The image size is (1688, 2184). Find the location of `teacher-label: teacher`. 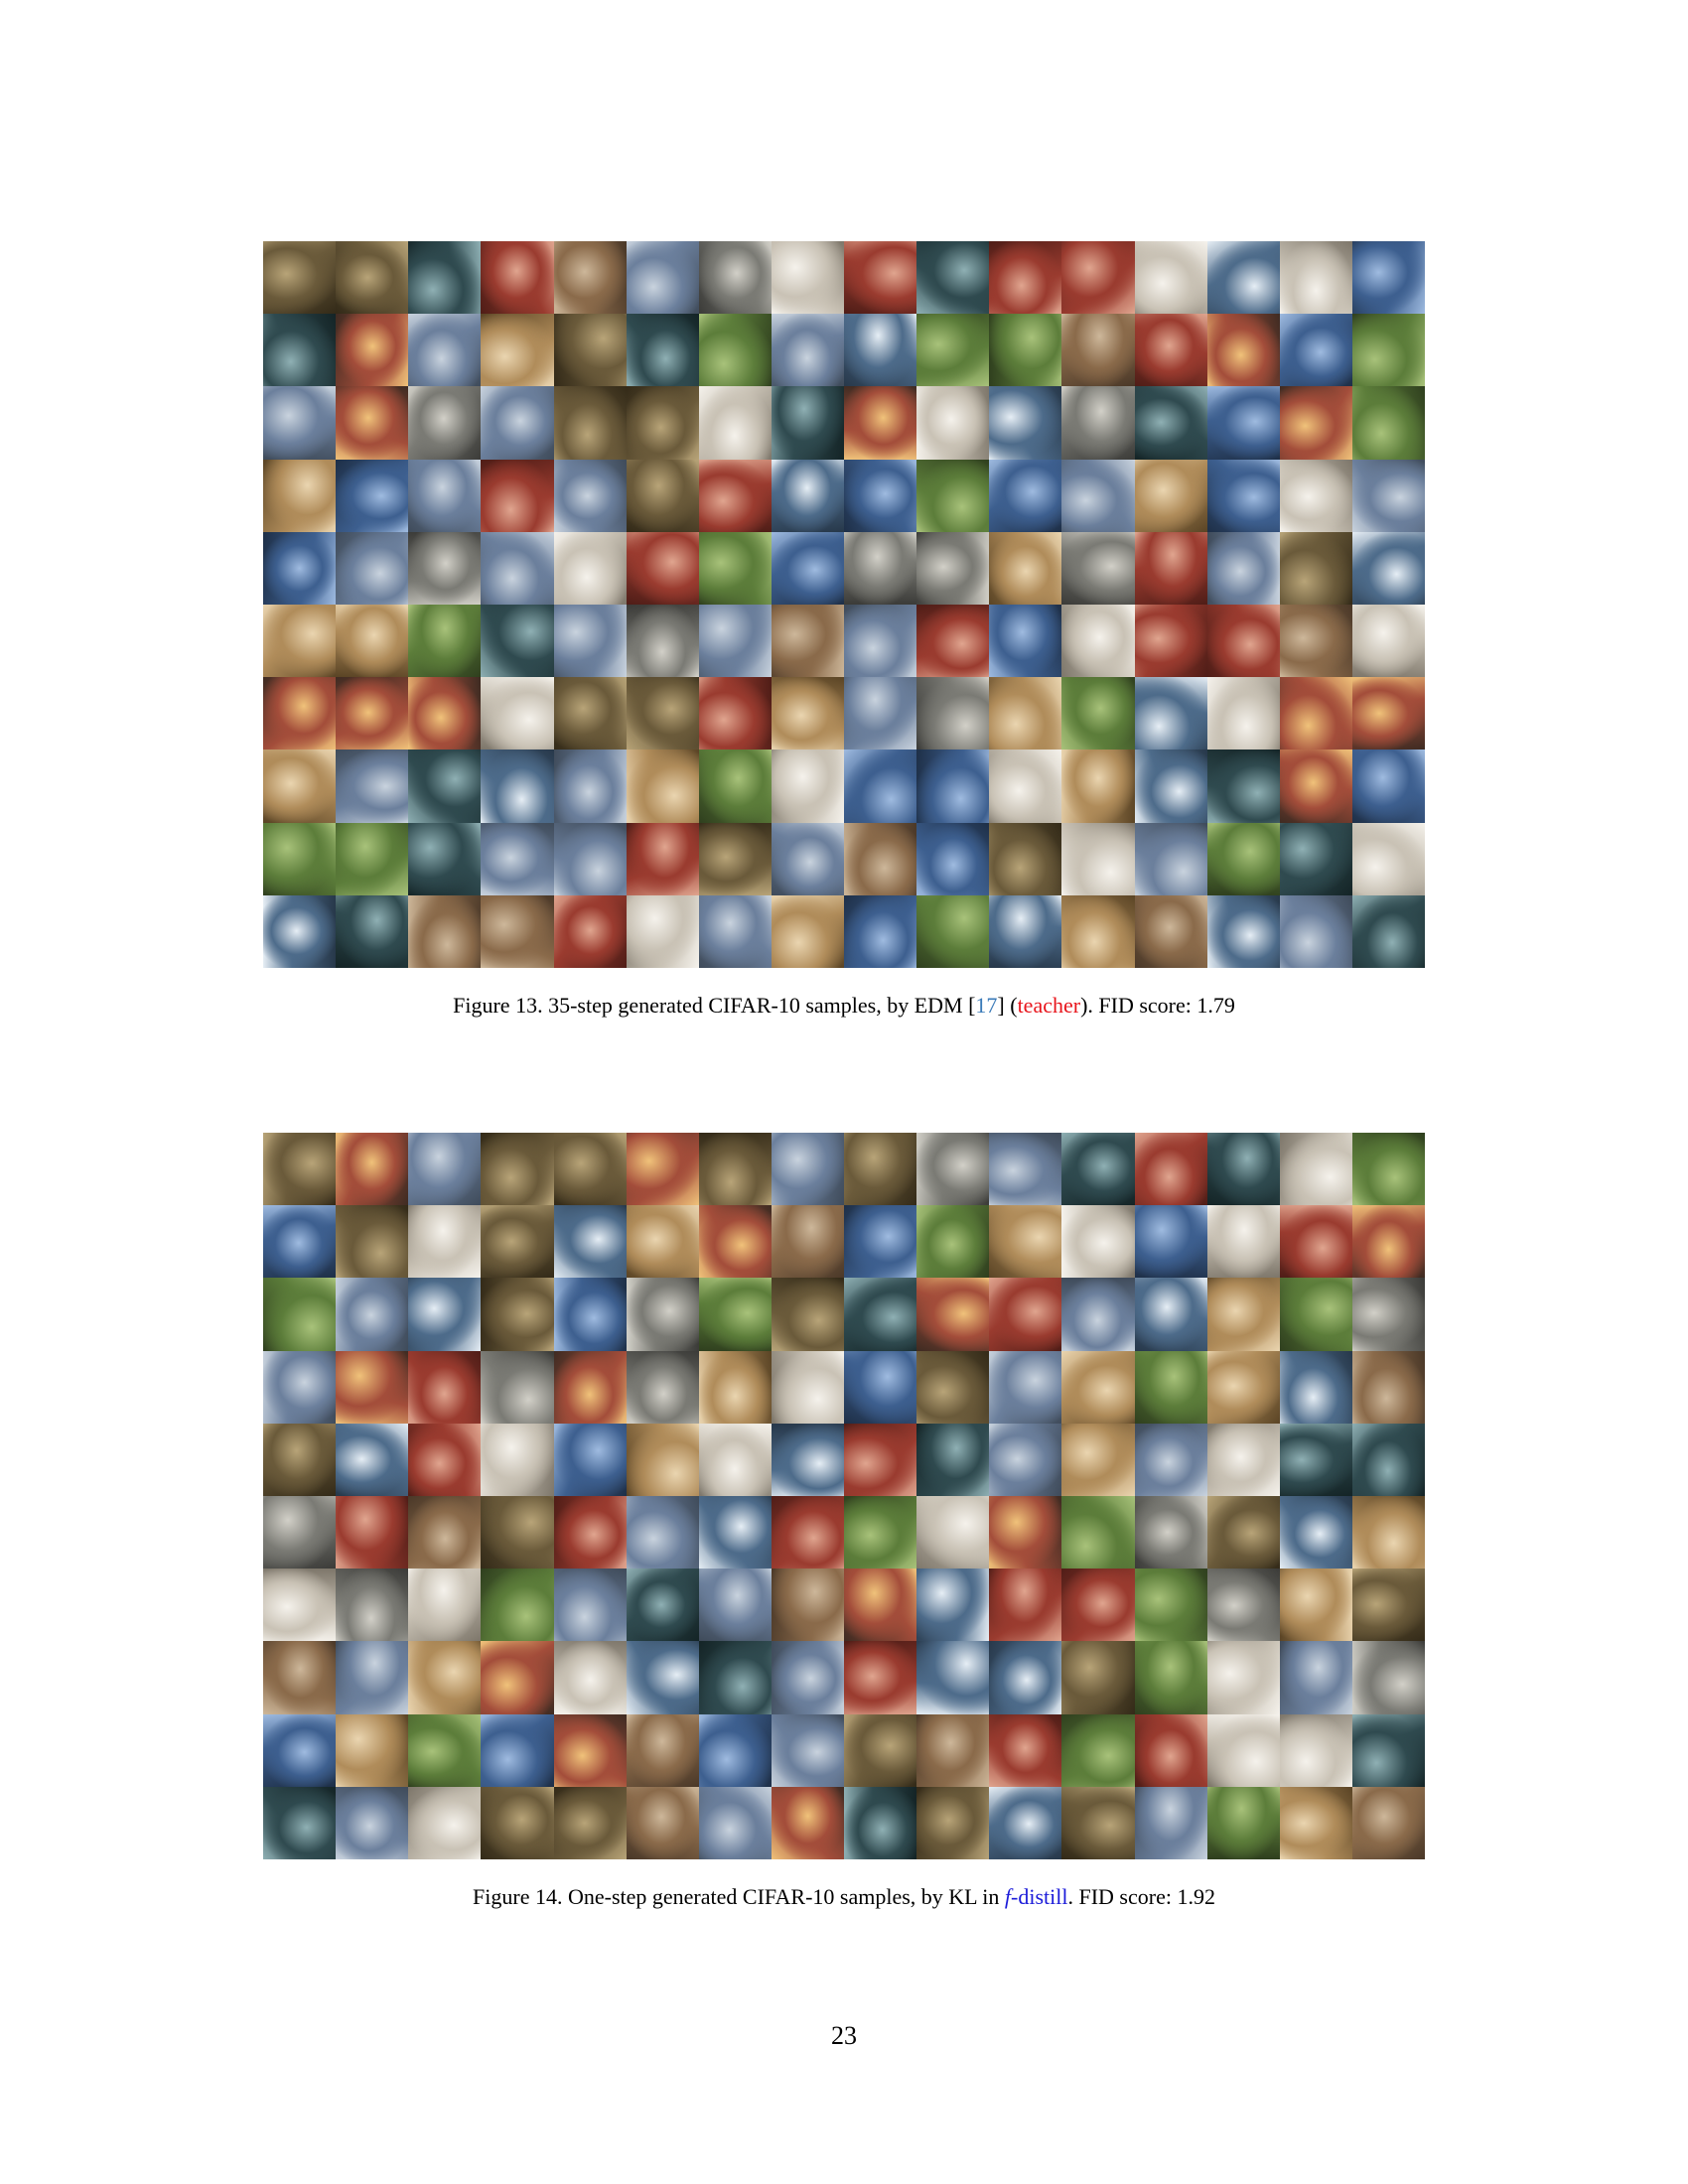

teacher-label: teacher is located at coordinates (1049, 1005).